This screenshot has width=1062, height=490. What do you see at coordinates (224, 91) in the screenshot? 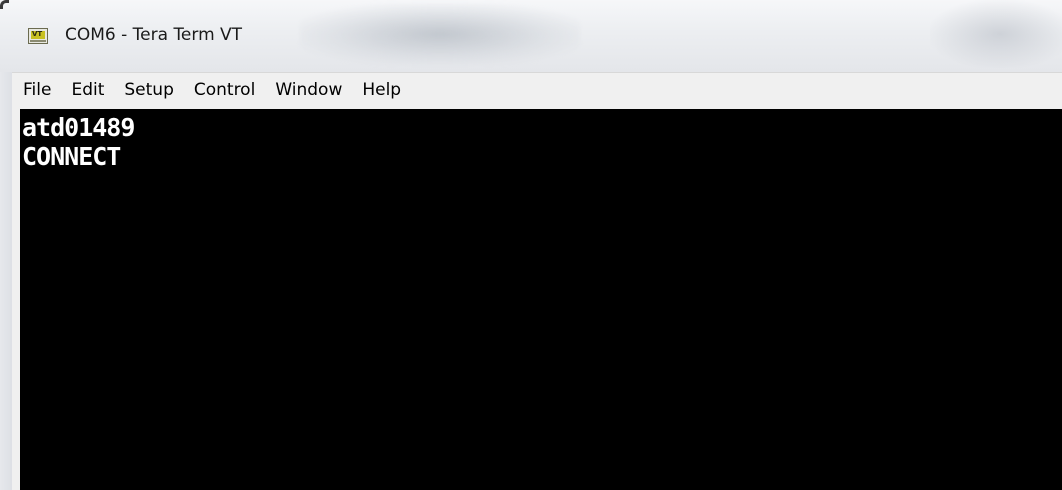
I see `menu-control: Control` at bounding box center [224, 91].